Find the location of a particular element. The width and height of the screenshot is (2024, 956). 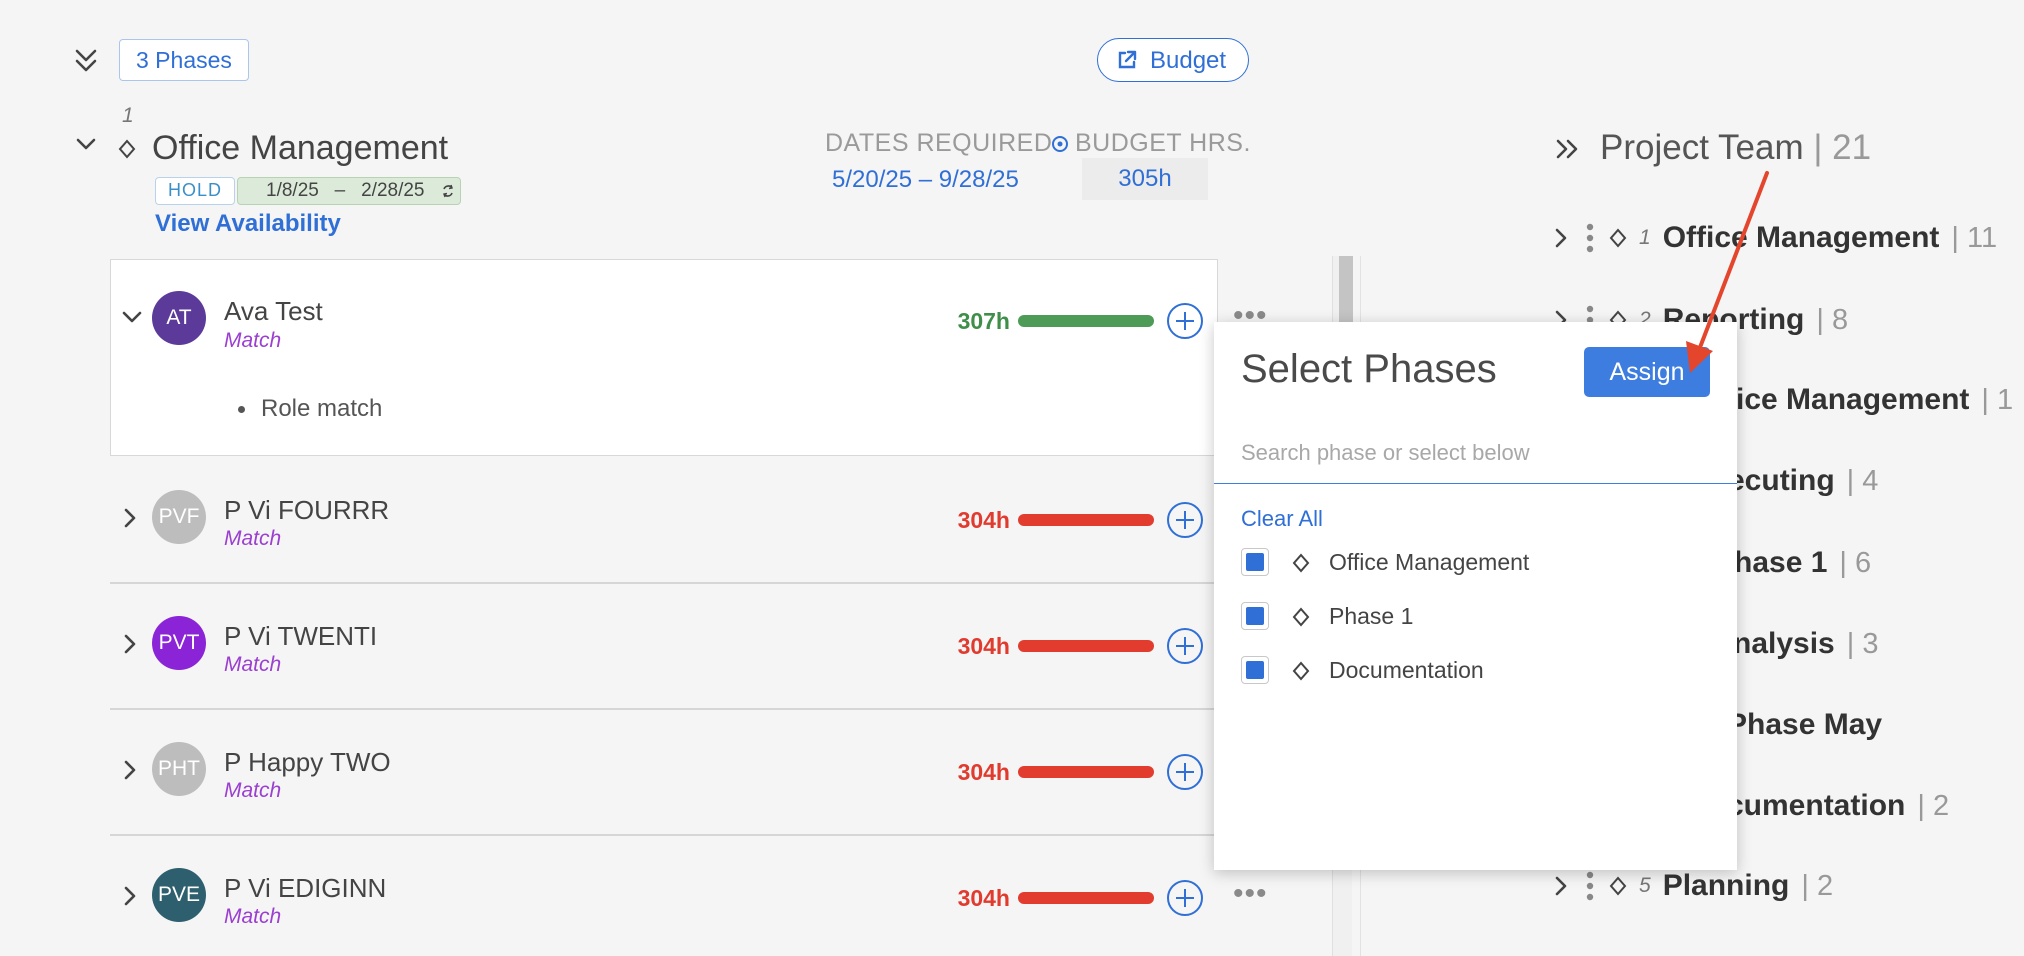

phase-option: Phase 1 is located at coordinates (1327, 616).